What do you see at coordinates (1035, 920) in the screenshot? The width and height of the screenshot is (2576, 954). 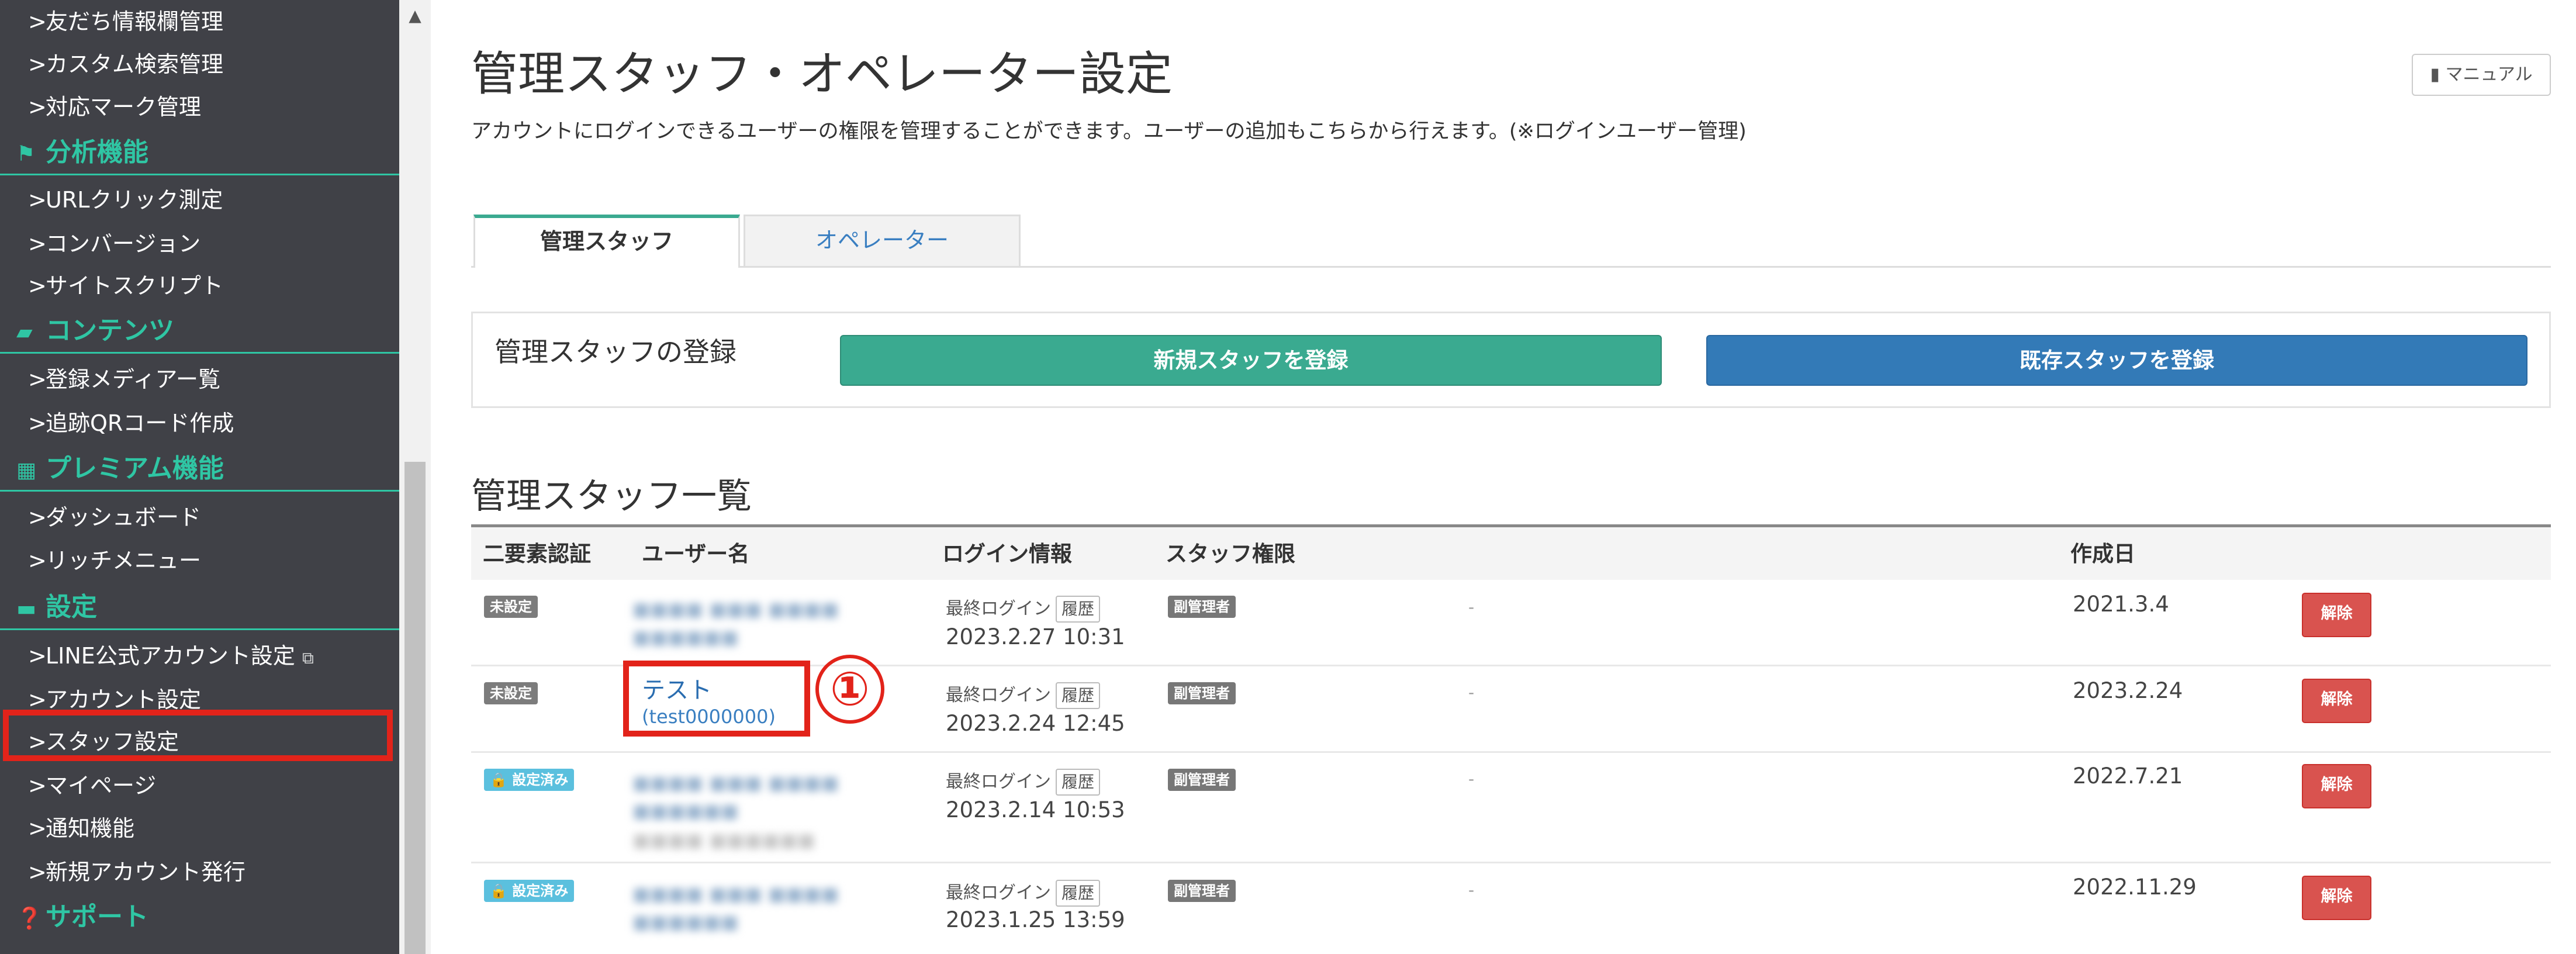 I see `last-login-datetime: 2023.1.25 13:59` at bounding box center [1035, 920].